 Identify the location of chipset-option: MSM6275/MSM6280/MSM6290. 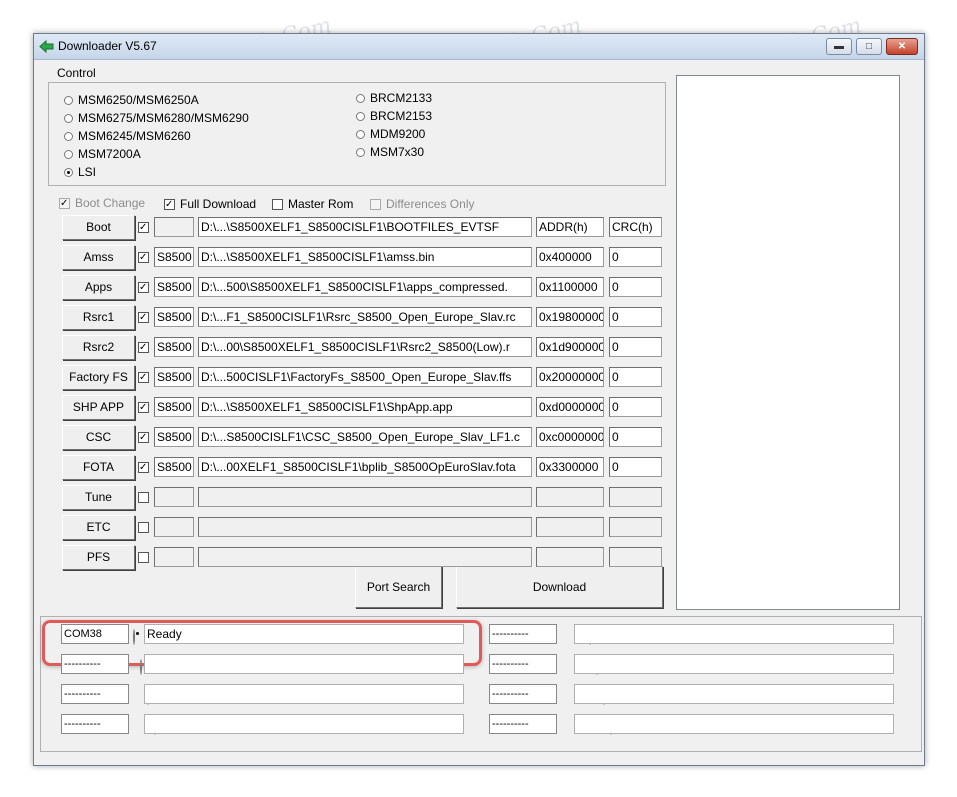
(156, 118).